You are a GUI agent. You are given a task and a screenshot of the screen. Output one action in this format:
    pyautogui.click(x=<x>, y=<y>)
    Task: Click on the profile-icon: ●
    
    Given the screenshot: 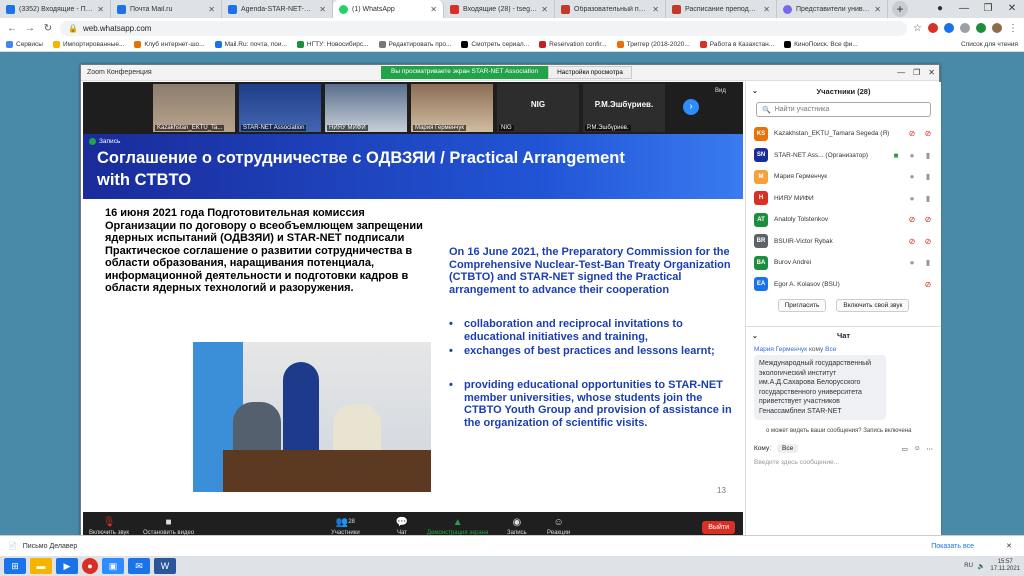 What is the action you would take?
    pyautogui.click(x=940, y=9)
    